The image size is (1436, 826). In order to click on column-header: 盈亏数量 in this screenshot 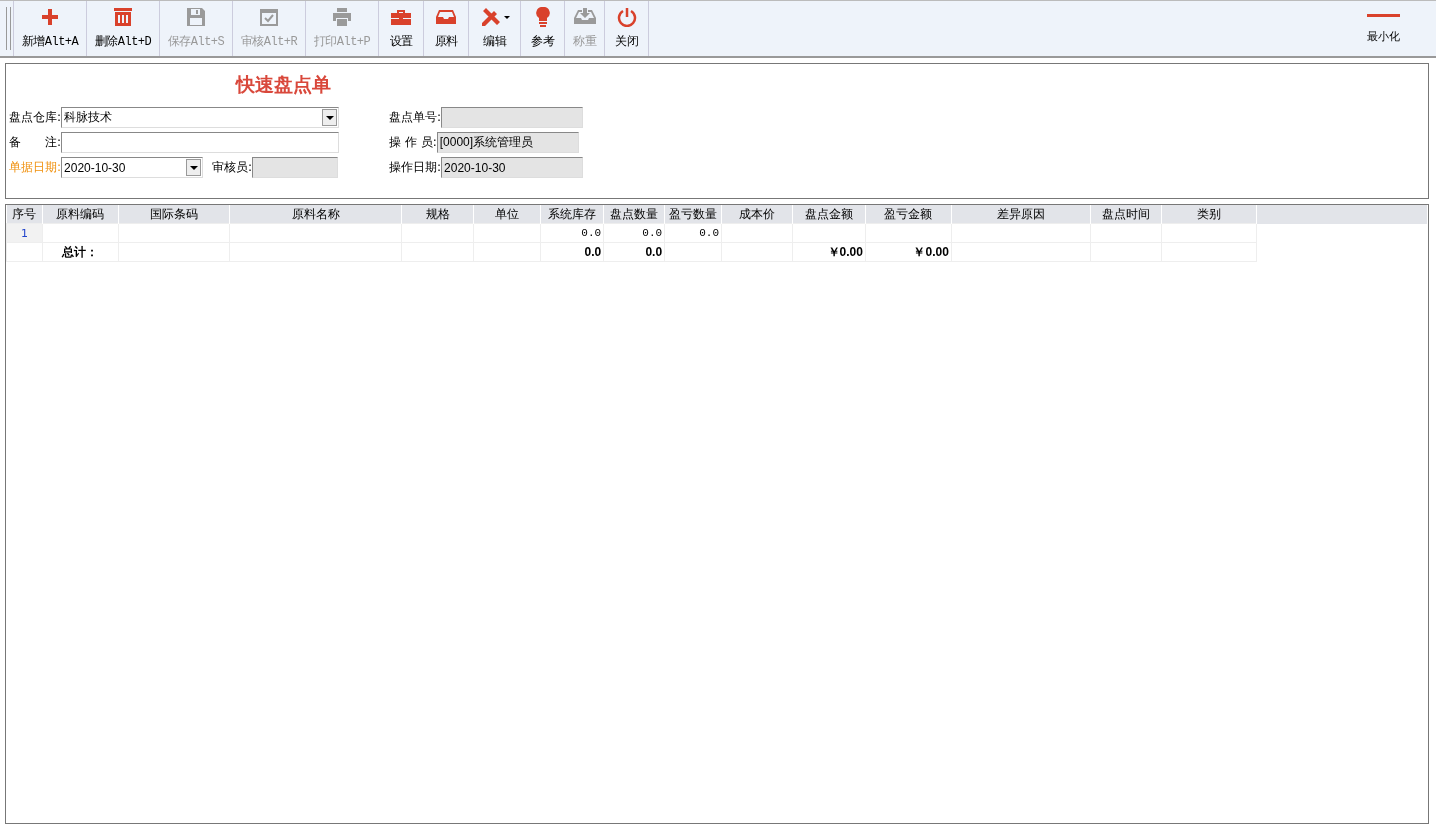, I will do `click(693, 214)`.